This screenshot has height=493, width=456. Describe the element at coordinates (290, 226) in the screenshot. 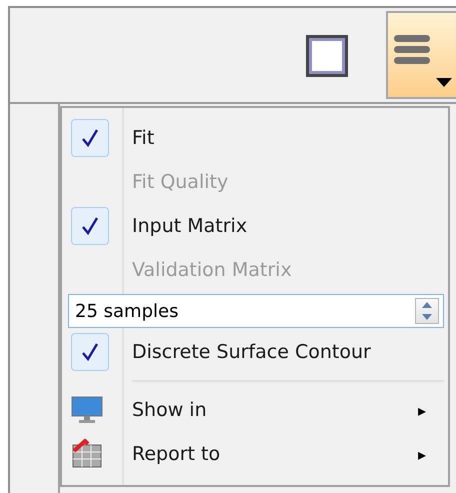

I see `menu-item: Input Matrix` at that location.